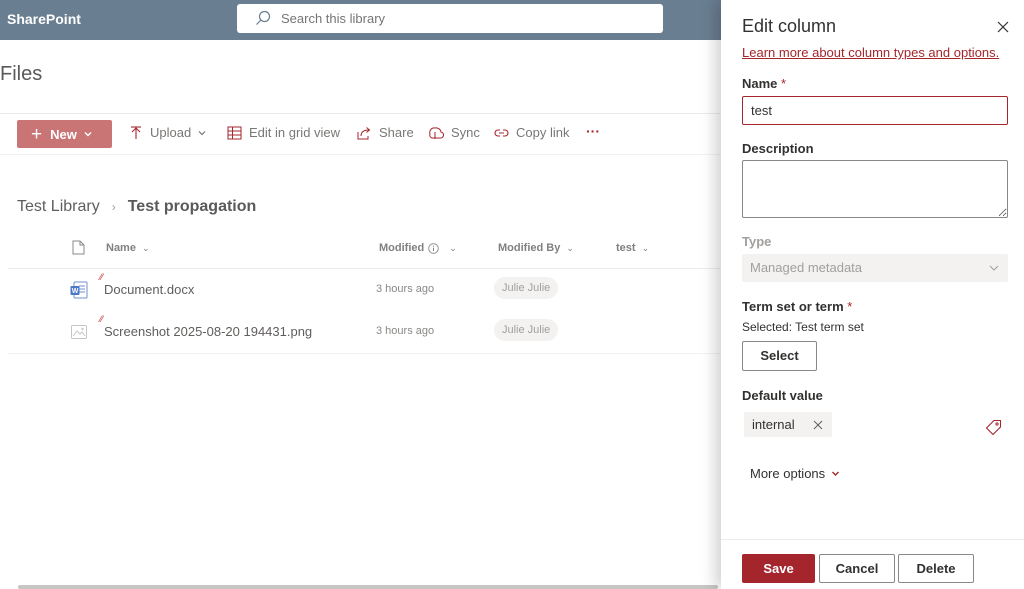 Image resolution: width=1024 pixels, height=589 pixels. Describe the element at coordinates (778, 568) in the screenshot. I see `save-button: Save` at that location.